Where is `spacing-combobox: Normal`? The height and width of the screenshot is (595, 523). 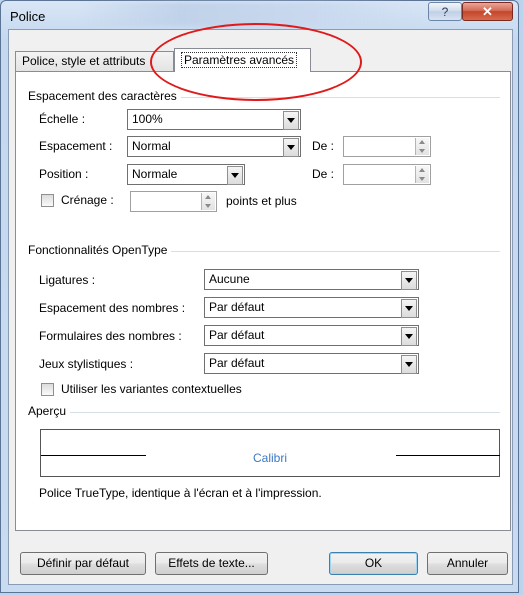
spacing-combobox: Normal is located at coordinates (214, 146).